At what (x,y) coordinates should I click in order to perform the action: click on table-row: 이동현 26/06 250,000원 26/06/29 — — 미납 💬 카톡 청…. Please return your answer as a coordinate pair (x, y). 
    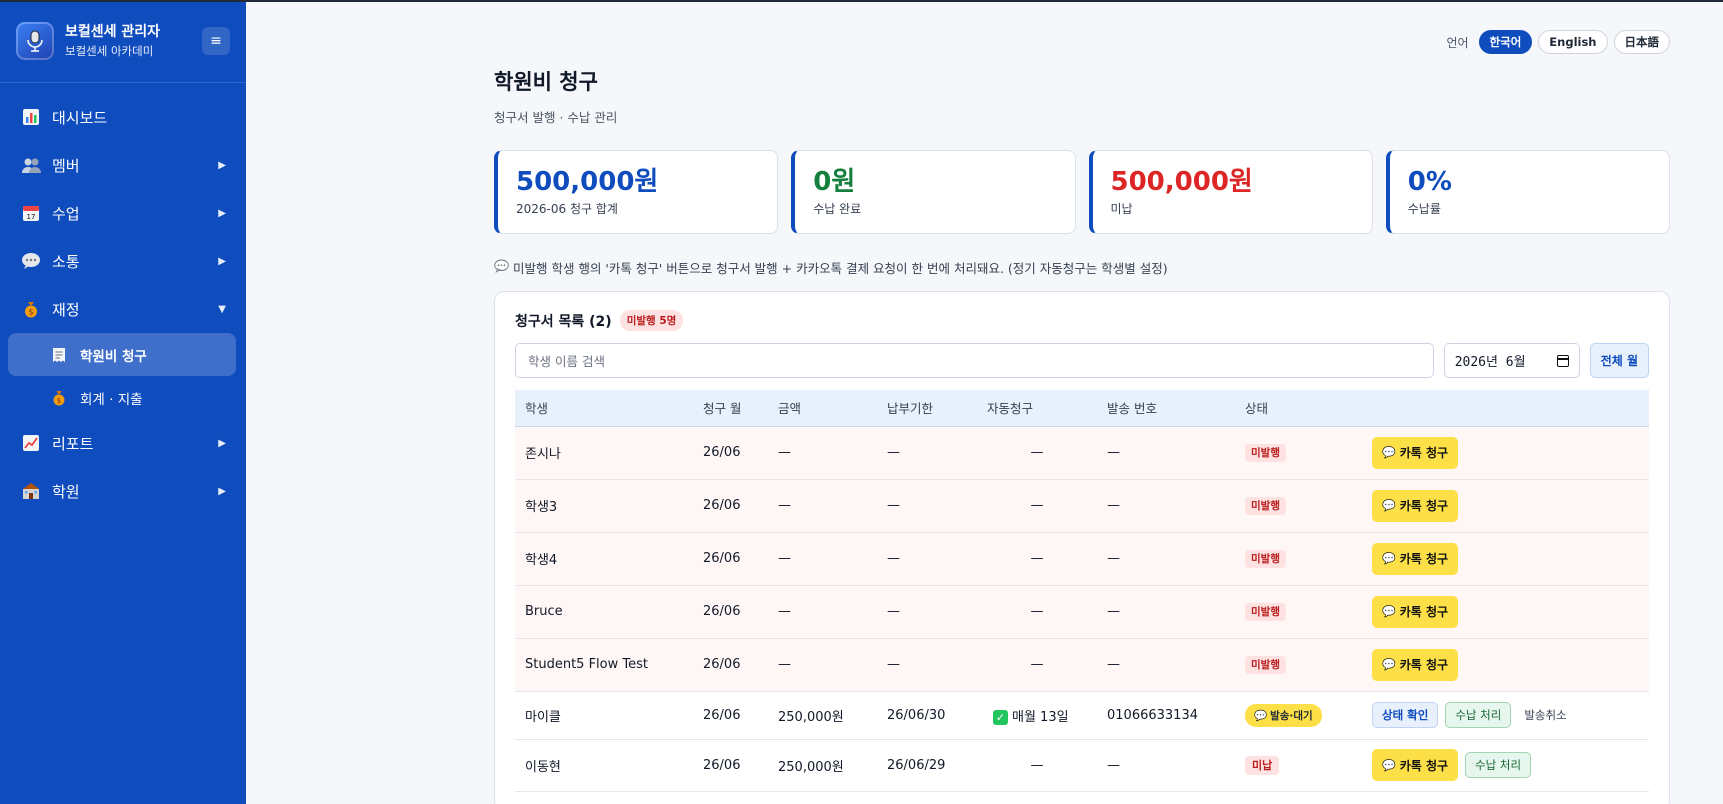
    Looking at the image, I should click on (1082, 765).